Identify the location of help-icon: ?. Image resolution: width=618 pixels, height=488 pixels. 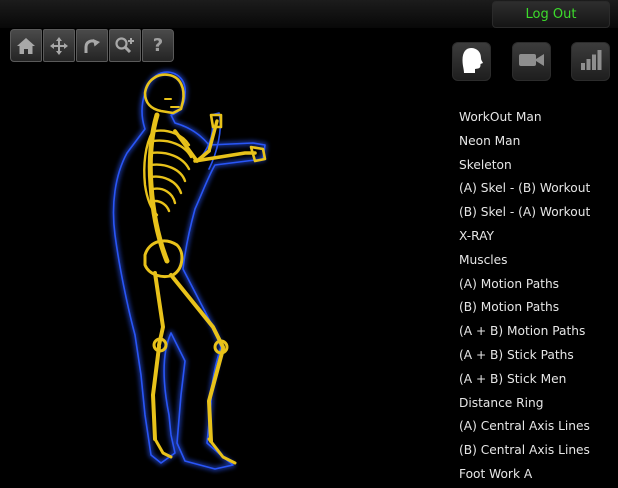
(158, 45).